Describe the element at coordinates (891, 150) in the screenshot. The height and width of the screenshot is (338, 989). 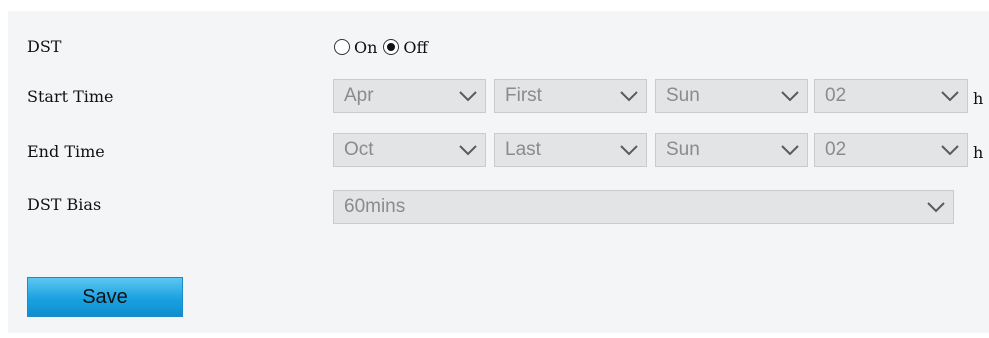
I see `end-hour-select: 02` at that location.